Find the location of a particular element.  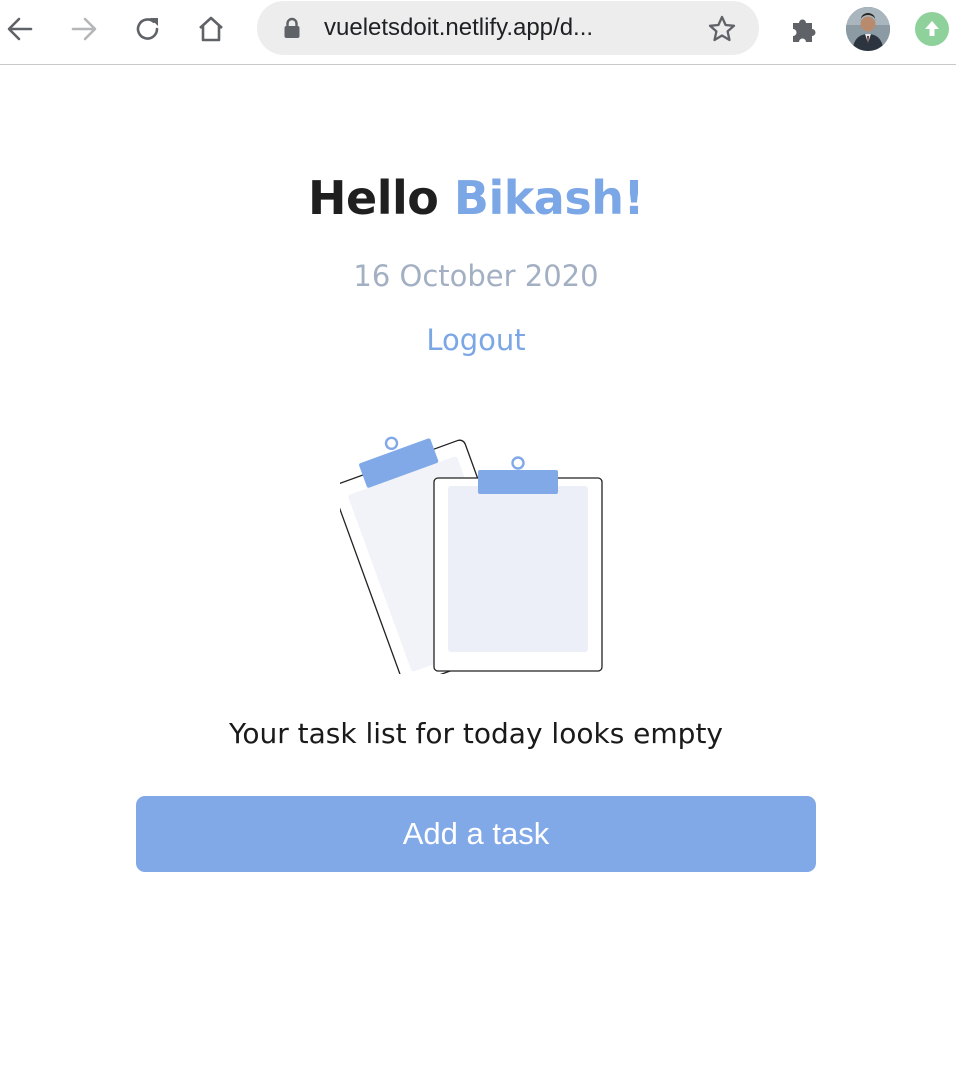

reload-icon is located at coordinates (147, 29).